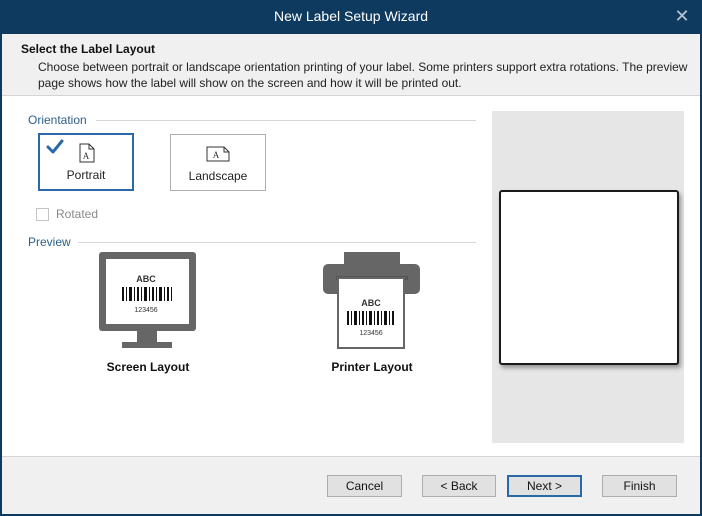 The height and width of the screenshot is (516, 702). I want to click on printer-icon: ABC 123456, so click(371, 300).